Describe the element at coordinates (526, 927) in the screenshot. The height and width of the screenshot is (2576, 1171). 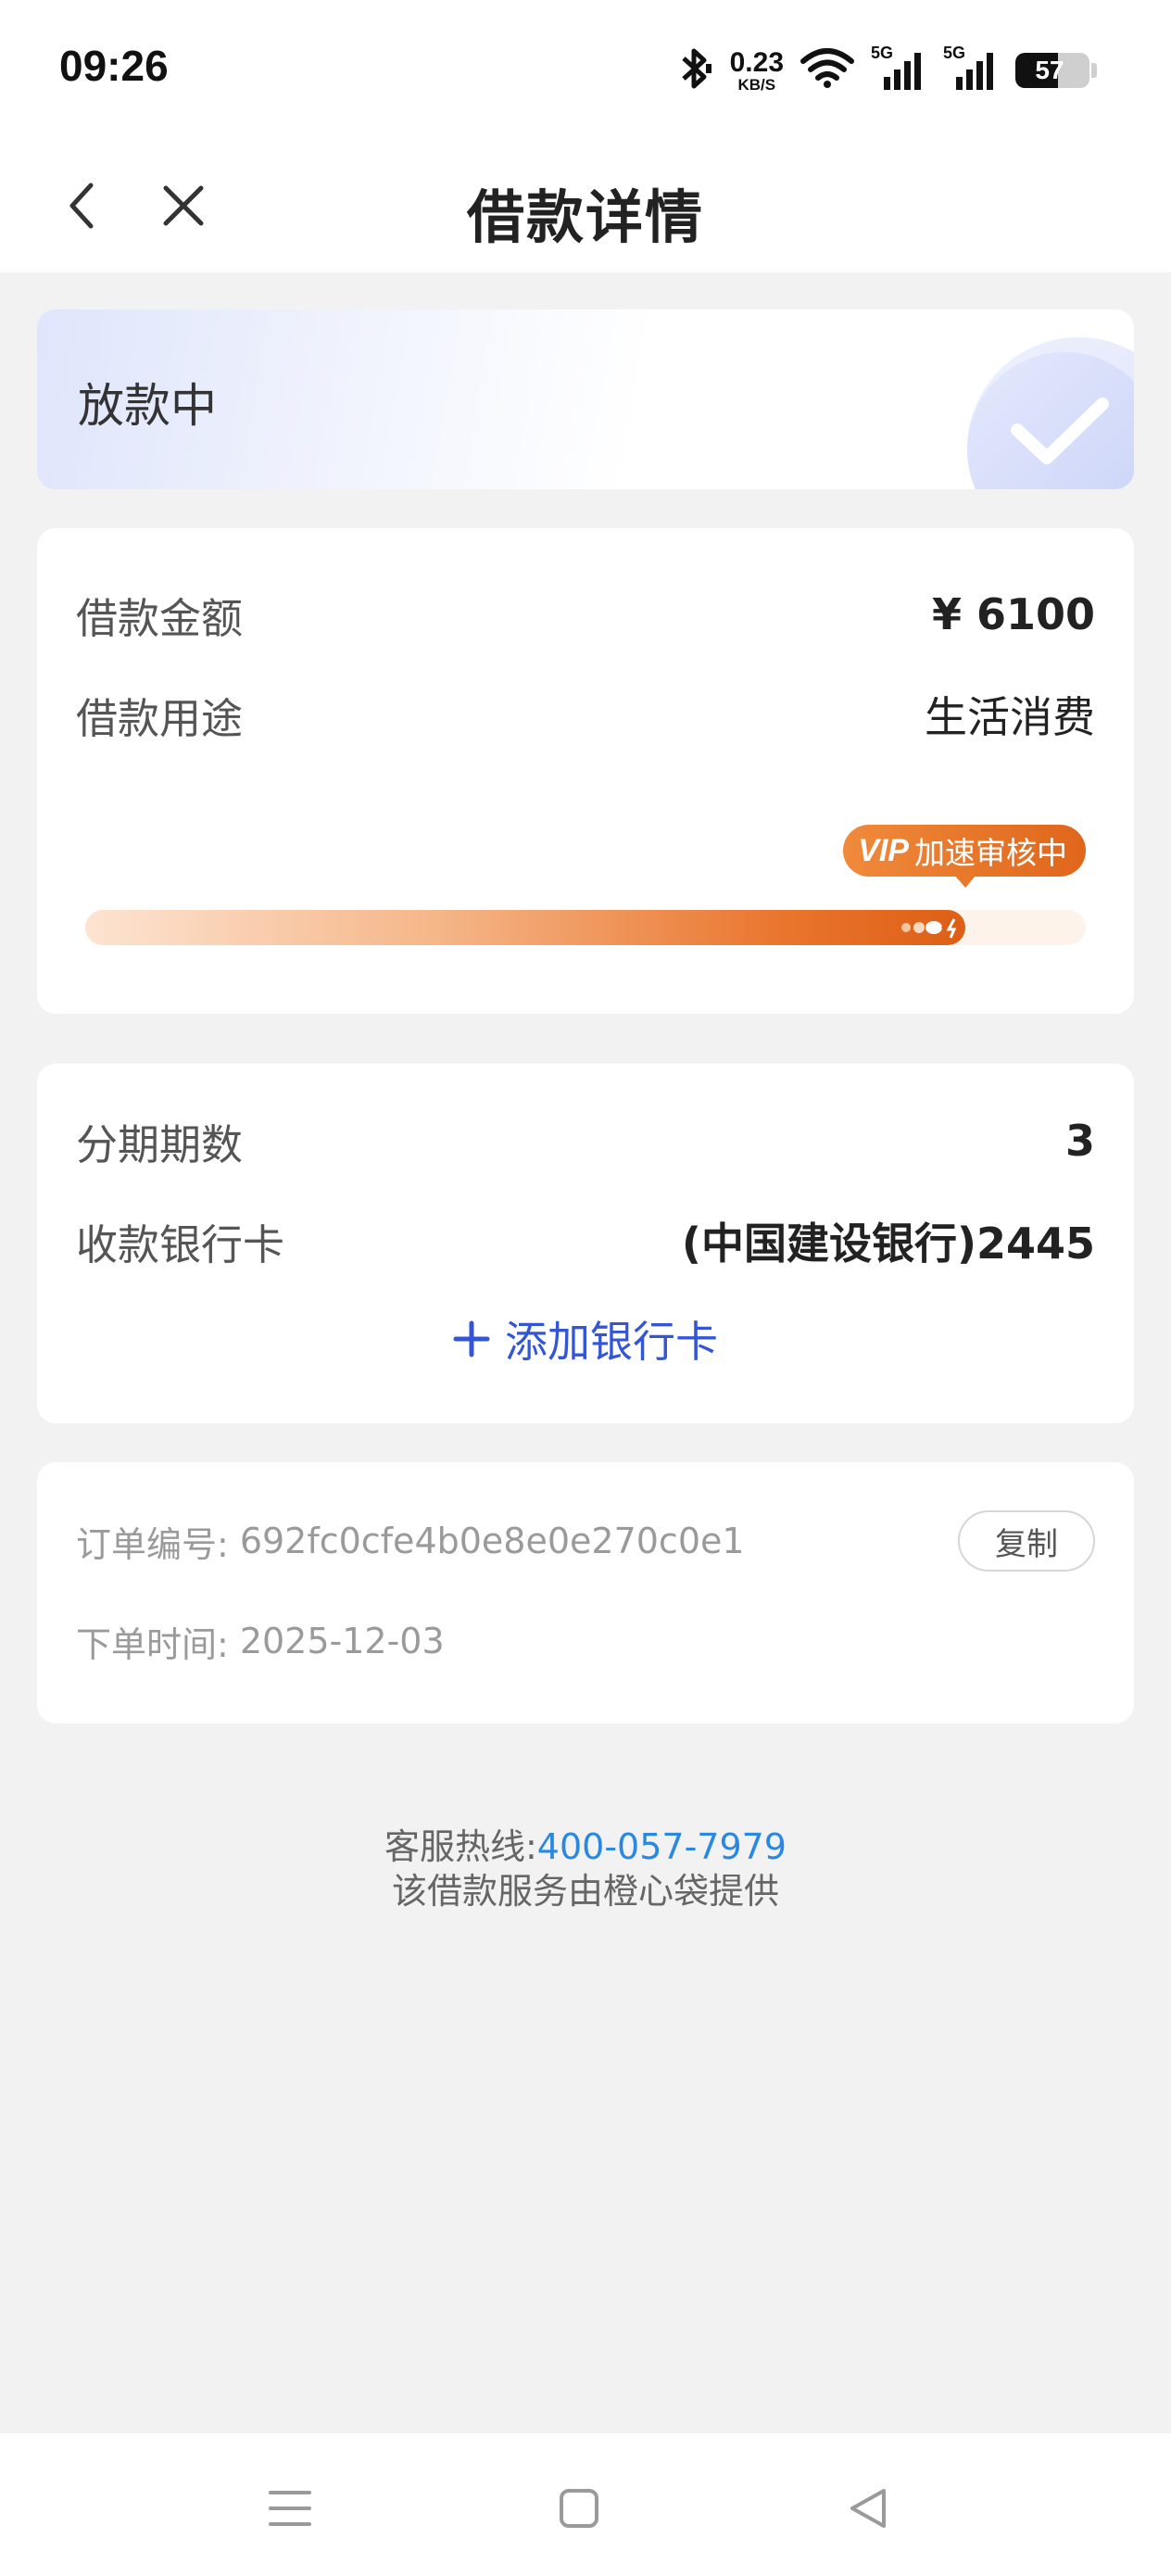
I see `review-progress-fill` at that location.